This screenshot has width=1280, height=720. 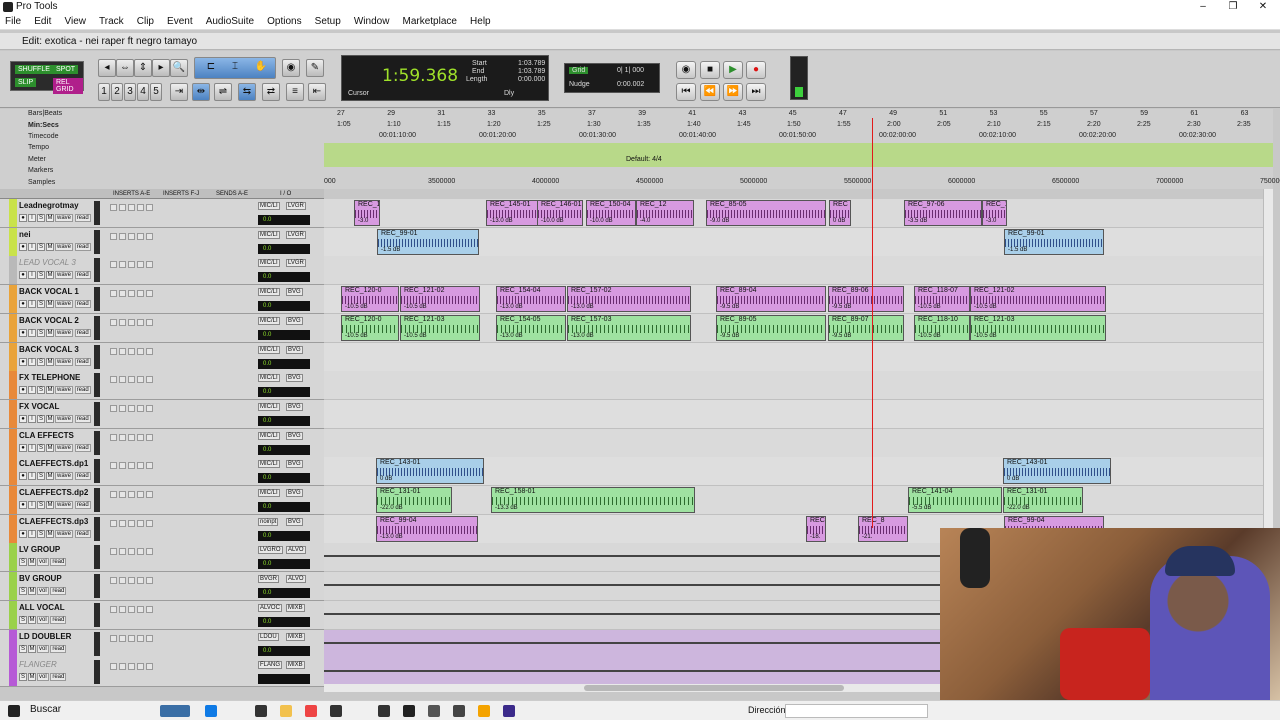 What do you see at coordinates (54, 436) in the screenshot?
I see `track-name: CLA EFFECTS` at bounding box center [54, 436].